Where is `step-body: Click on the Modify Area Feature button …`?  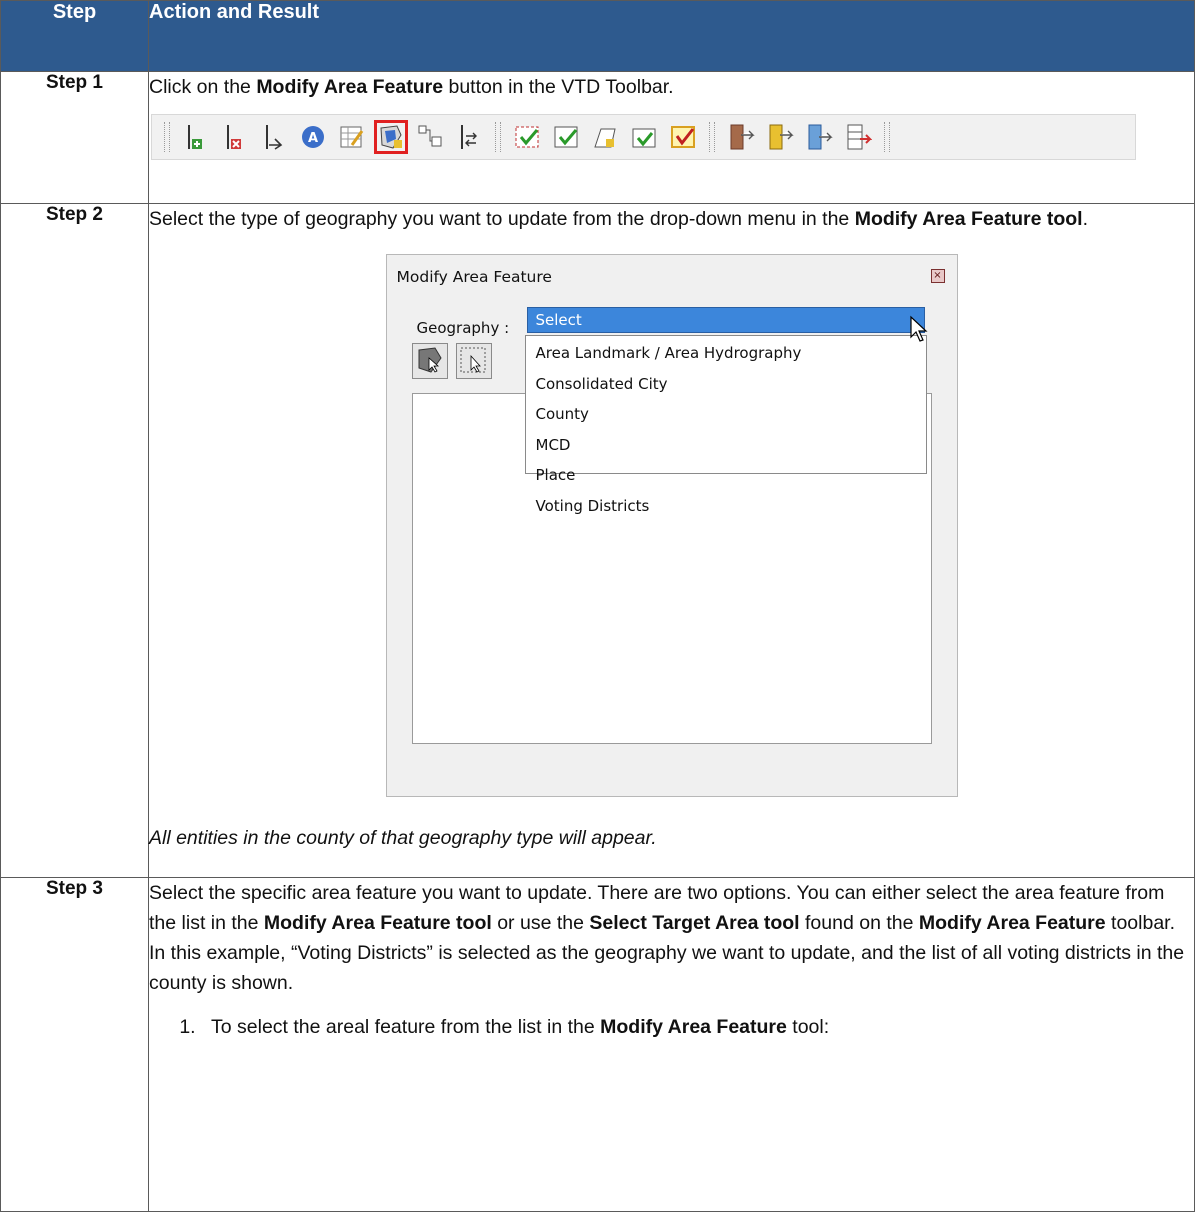
step-body: Click on the Modify Area Feature button … is located at coordinates (671, 137).